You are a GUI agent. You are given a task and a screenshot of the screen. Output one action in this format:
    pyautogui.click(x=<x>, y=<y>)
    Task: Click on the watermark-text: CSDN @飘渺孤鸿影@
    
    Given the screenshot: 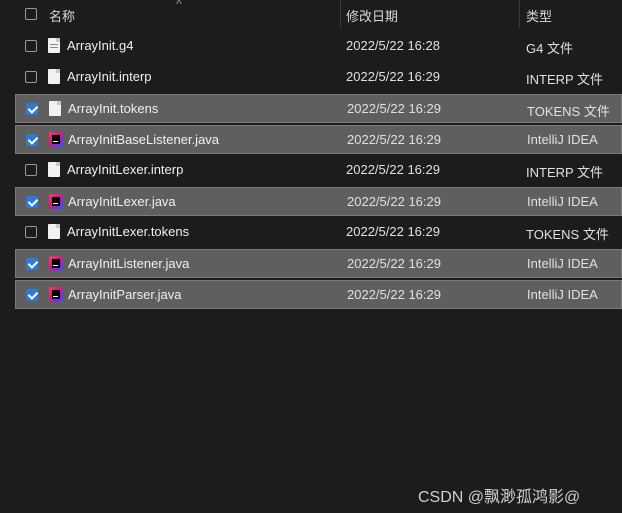 What is the action you would take?
    pyautogui.click(x=499, y=497)
    